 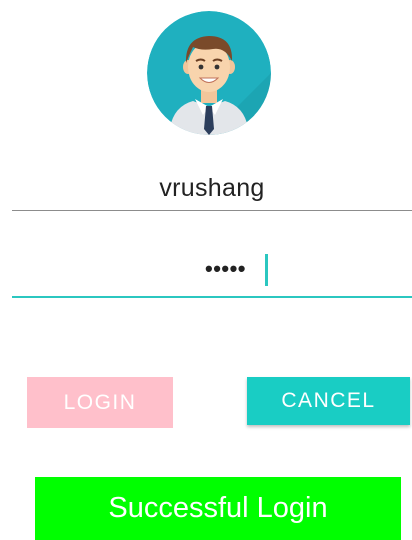 I want to click on password-field: •••••, so click(x=212, y=272).